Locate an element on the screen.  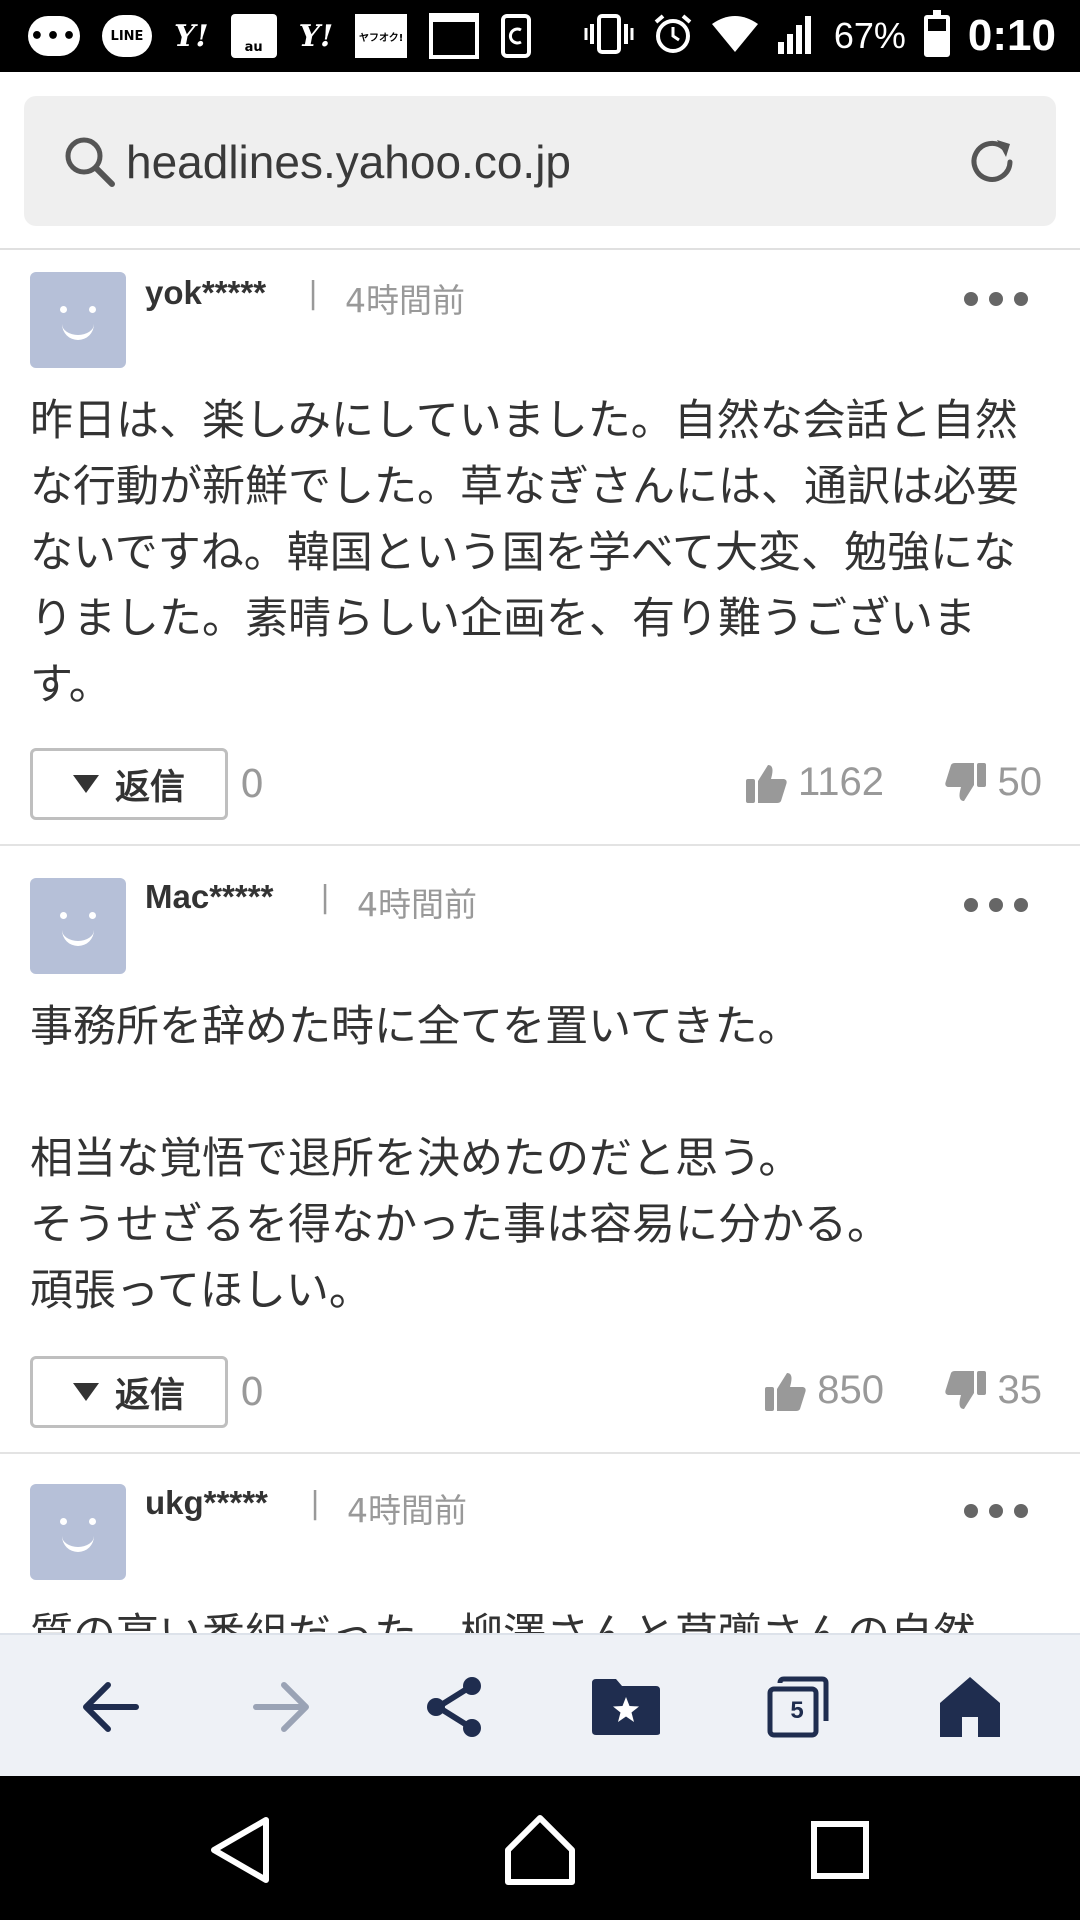
dislike-button: 50 is located at coordinates (993, 782).